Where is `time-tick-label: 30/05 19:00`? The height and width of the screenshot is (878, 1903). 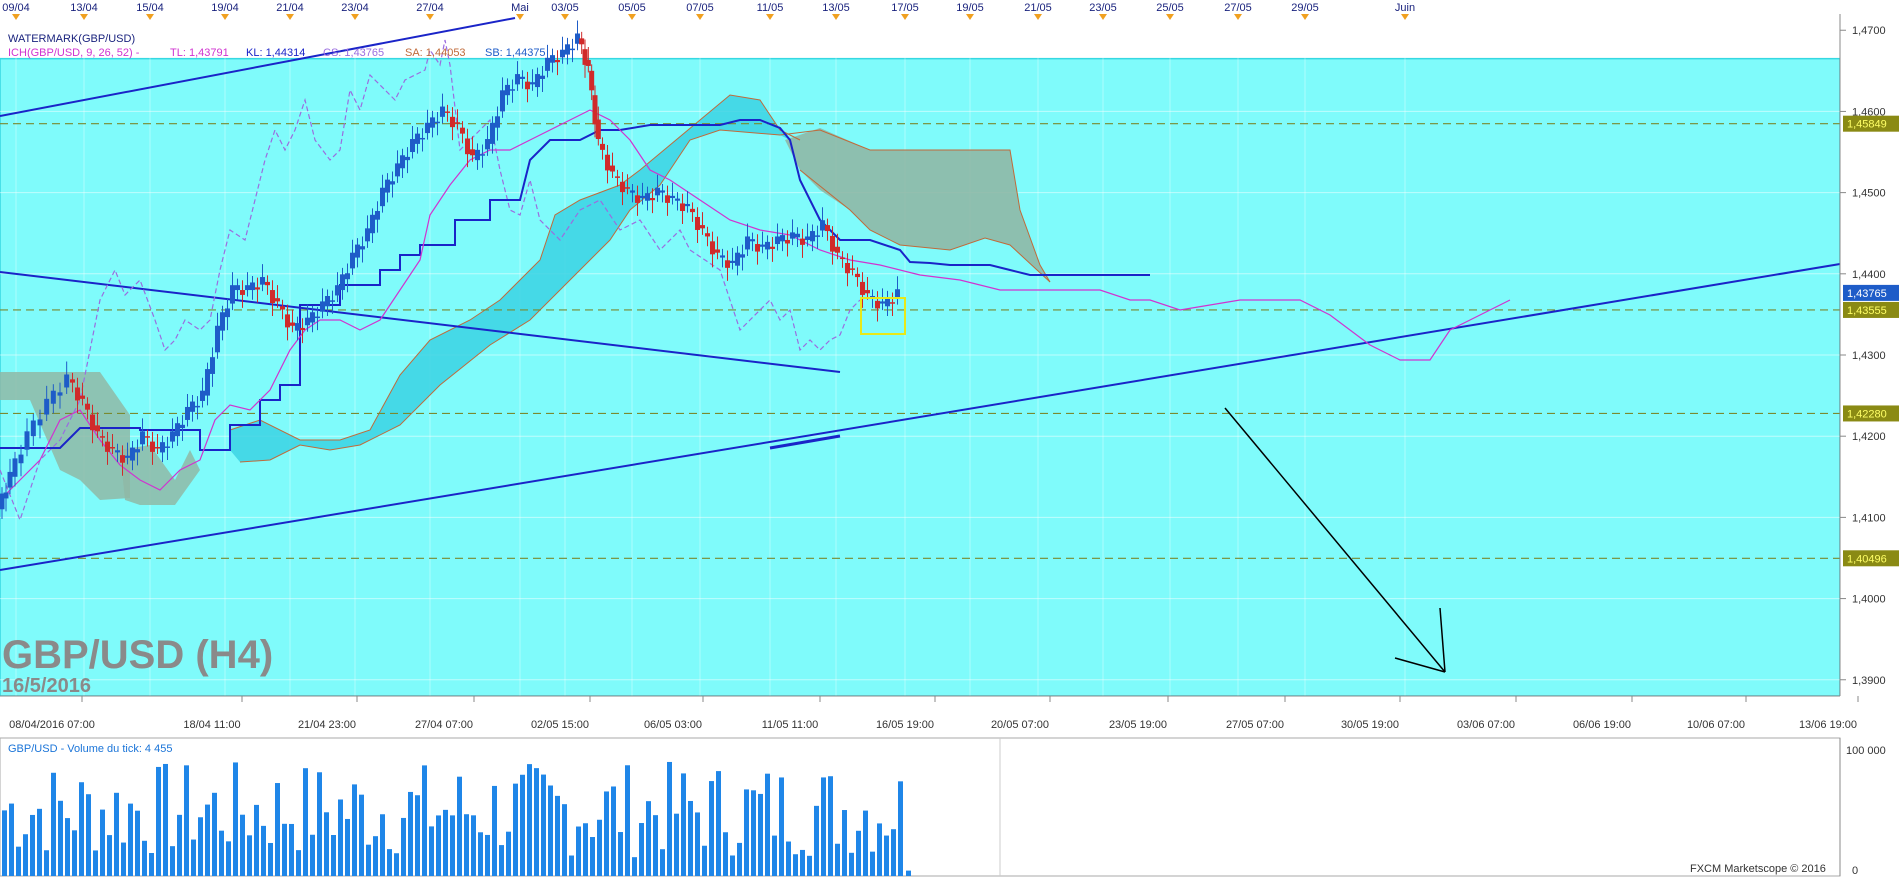 time-tick-label: 30/05 19:00 is located at coordinates (1370, 725).